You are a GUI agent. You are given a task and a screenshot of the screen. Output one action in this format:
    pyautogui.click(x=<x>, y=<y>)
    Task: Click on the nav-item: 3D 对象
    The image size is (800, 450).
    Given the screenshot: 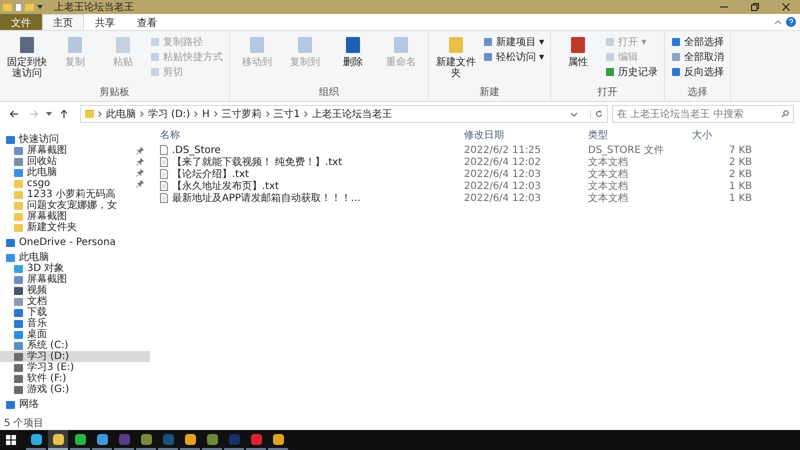 What is the action you would take?
    pyautogui.click(x=75, y=268)
    